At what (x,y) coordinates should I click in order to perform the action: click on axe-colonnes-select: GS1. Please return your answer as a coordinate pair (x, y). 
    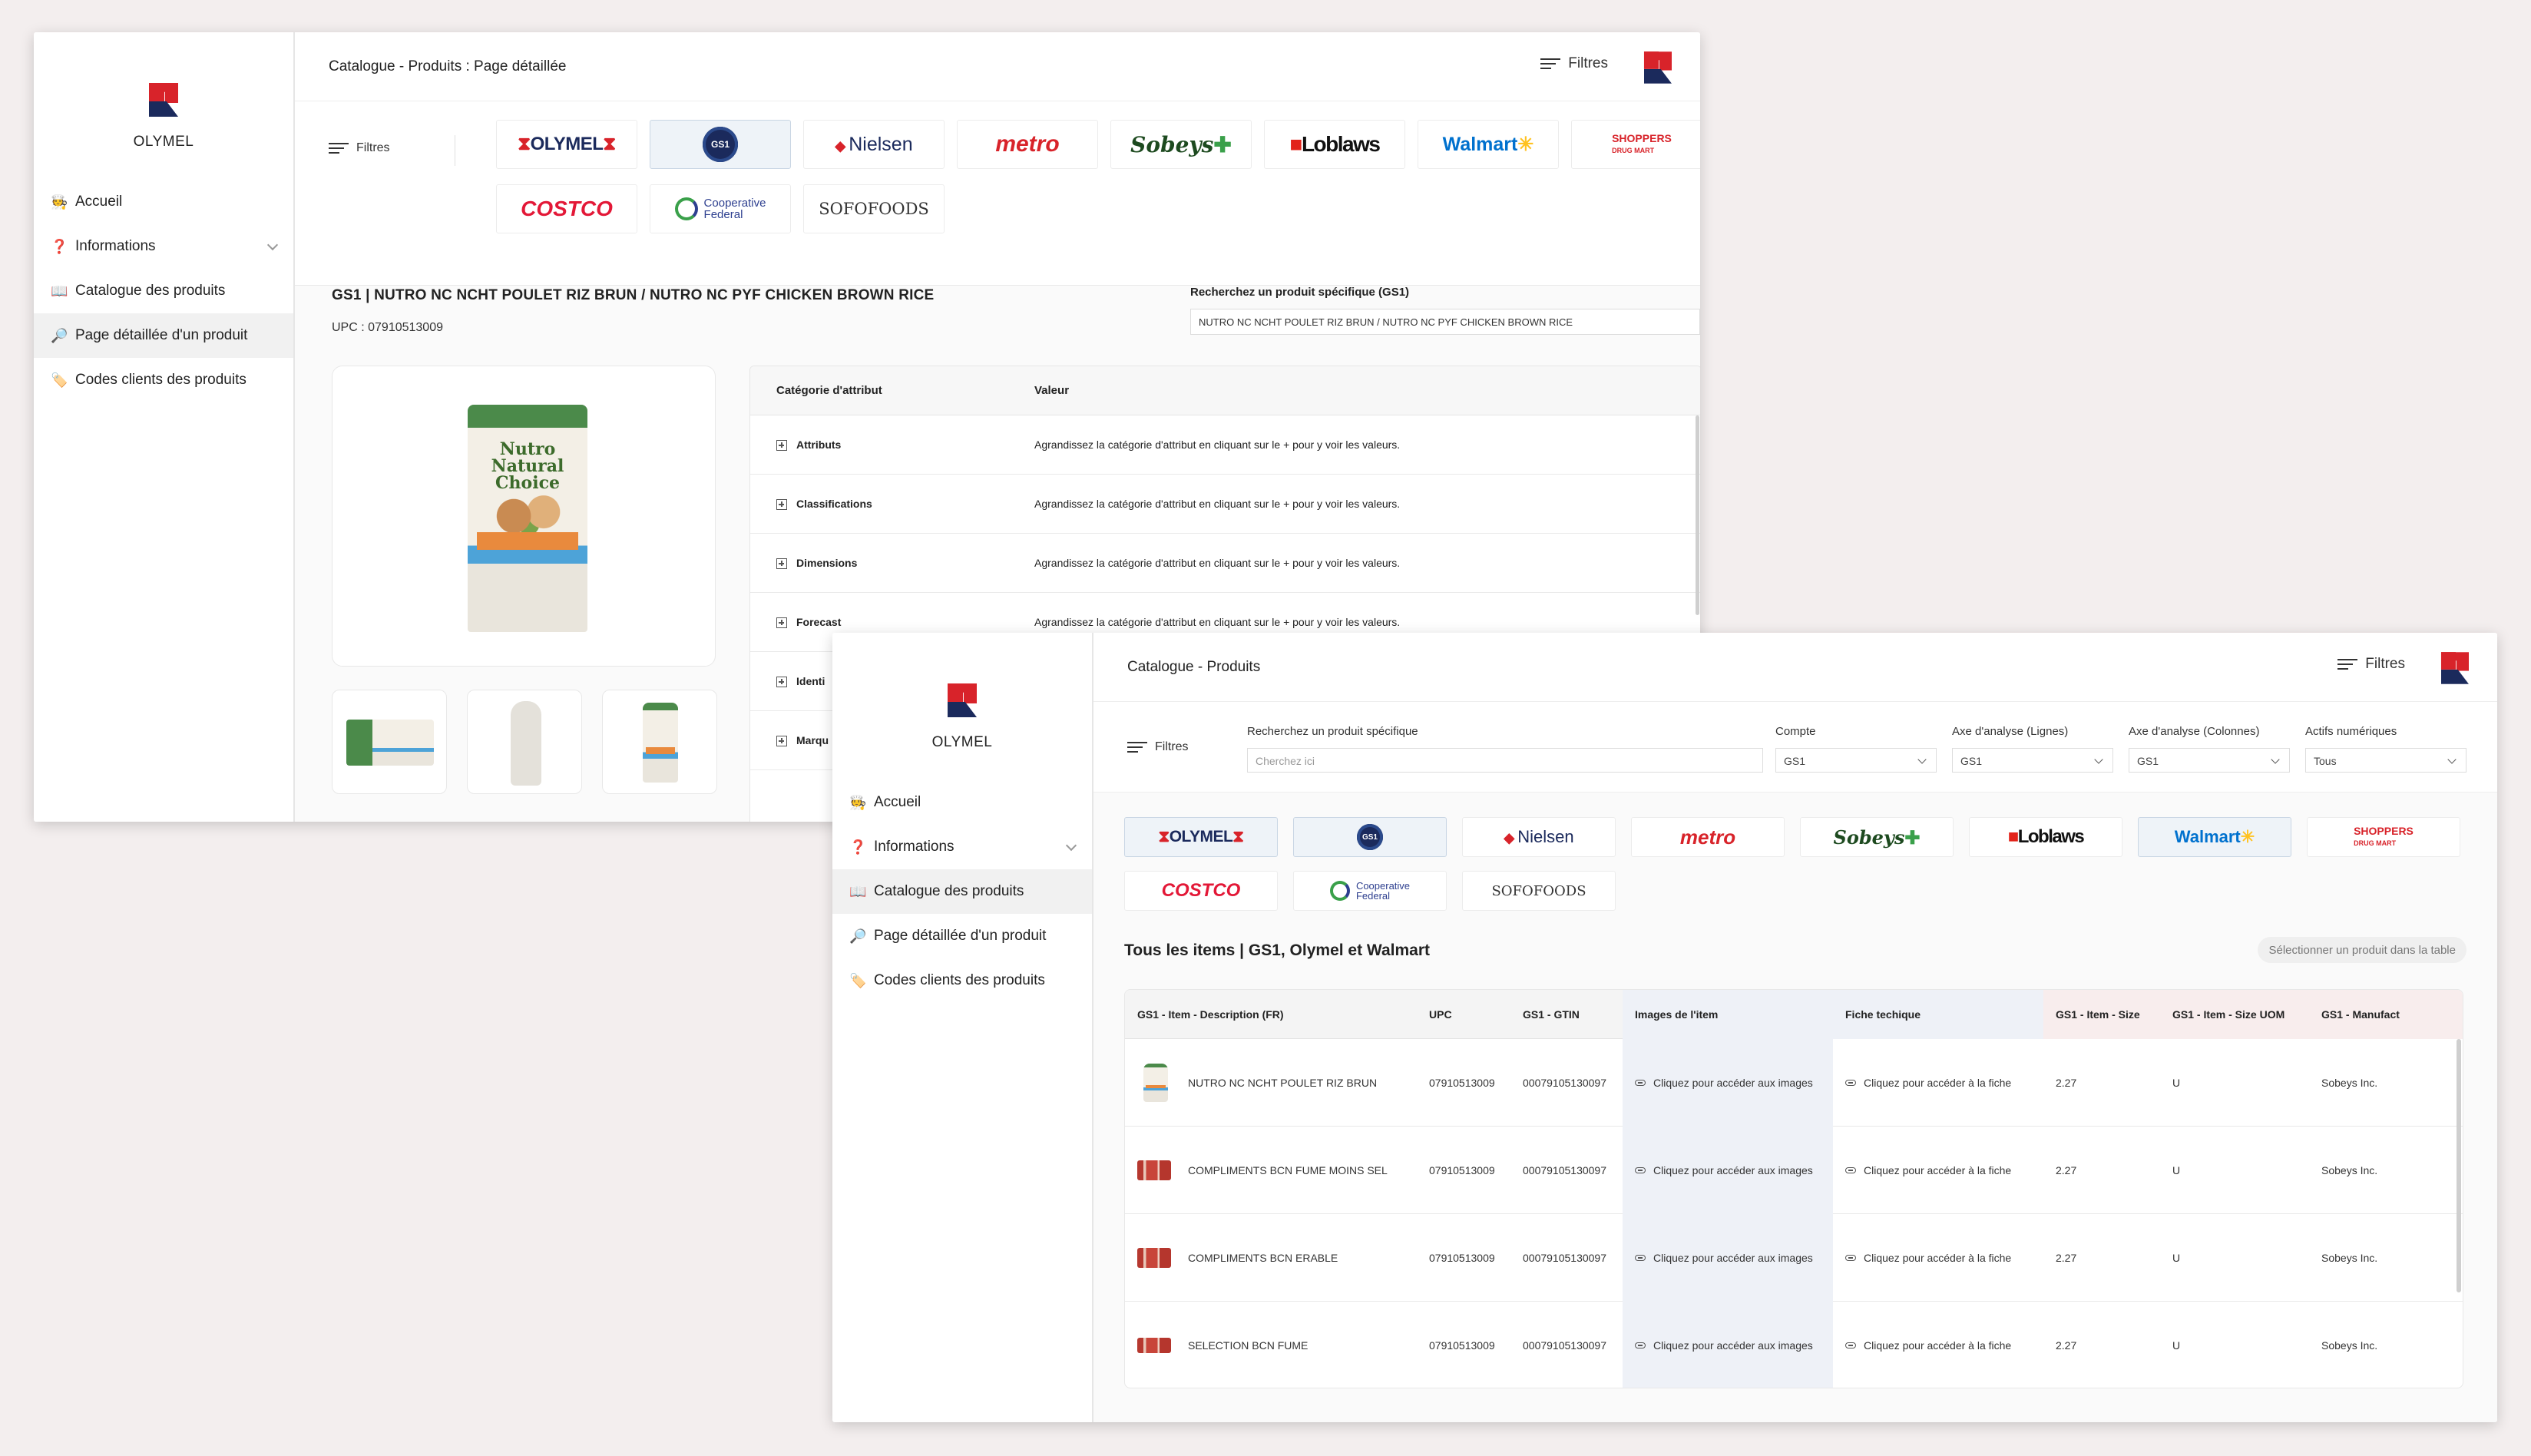
    Looking at the image, I should click on (2209, 760).